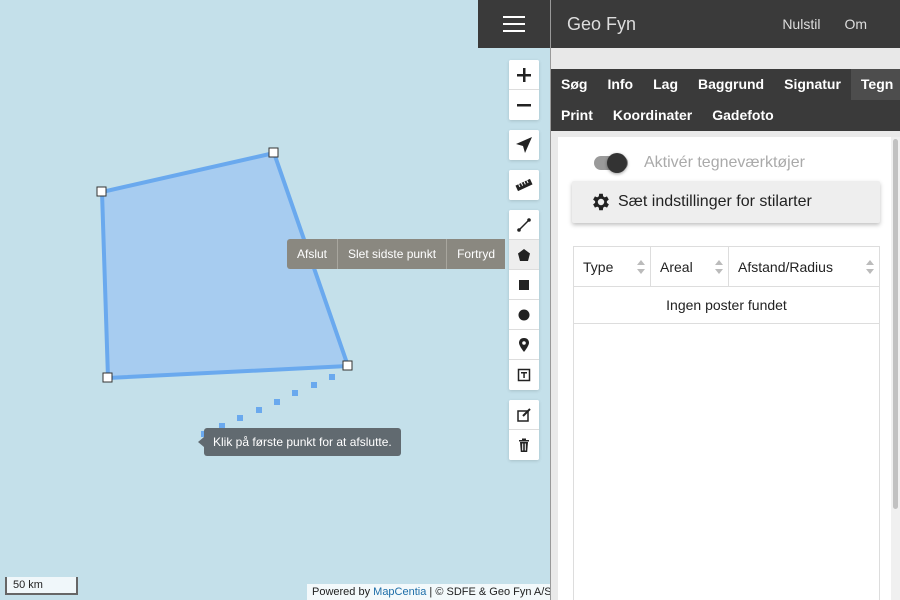 Image resolution: width=900 pixels, height=600 pixels. Describe the element at coordinates (676, 266) in the screenshot. I see `column-area-label: Areal` at that location.